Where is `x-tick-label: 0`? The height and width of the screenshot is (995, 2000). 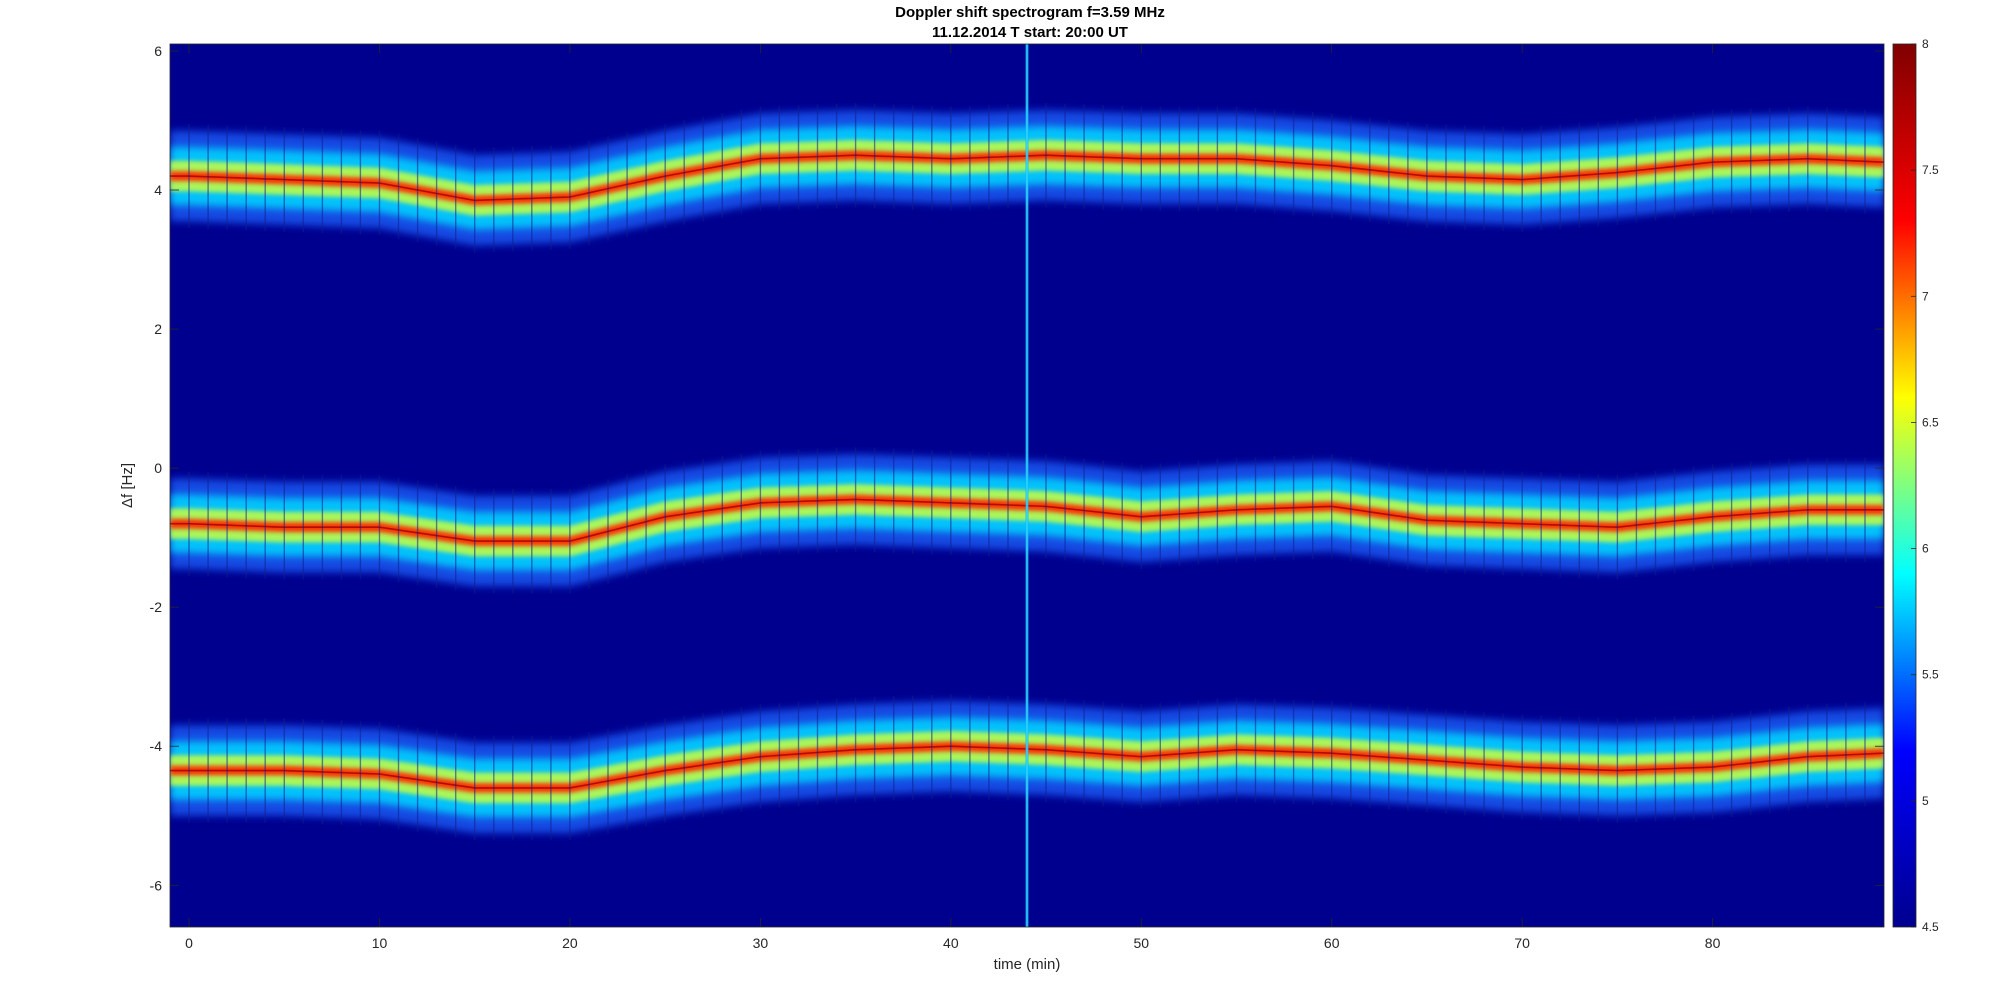
x-tick-label: 0 is located at coordinates (189, 943).